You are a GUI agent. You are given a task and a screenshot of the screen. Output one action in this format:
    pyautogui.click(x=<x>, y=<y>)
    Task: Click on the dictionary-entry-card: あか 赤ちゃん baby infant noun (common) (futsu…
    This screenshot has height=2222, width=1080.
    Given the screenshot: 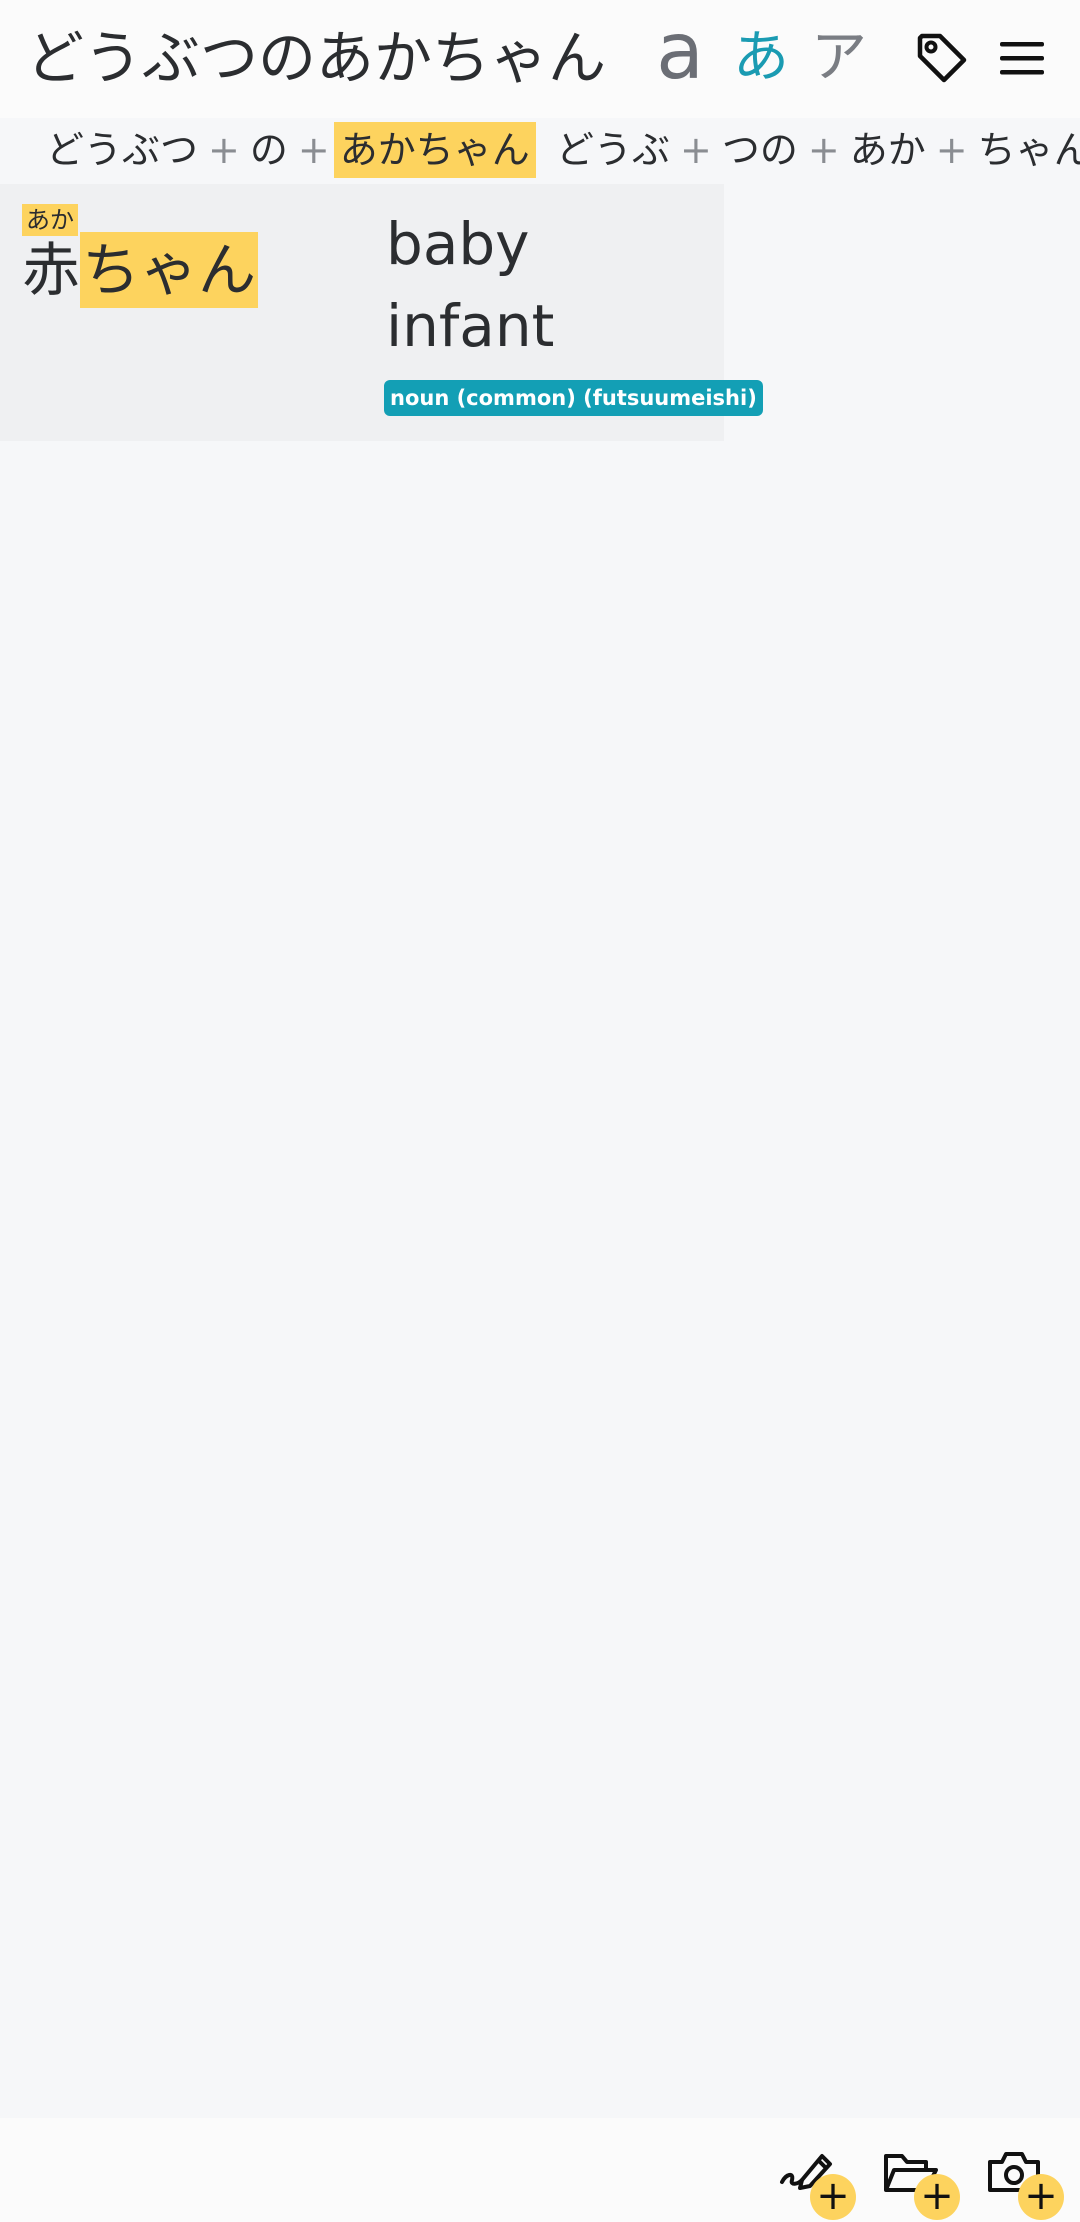 What is the action you would take?
    pyautogui.click(x=381, y=312)
    